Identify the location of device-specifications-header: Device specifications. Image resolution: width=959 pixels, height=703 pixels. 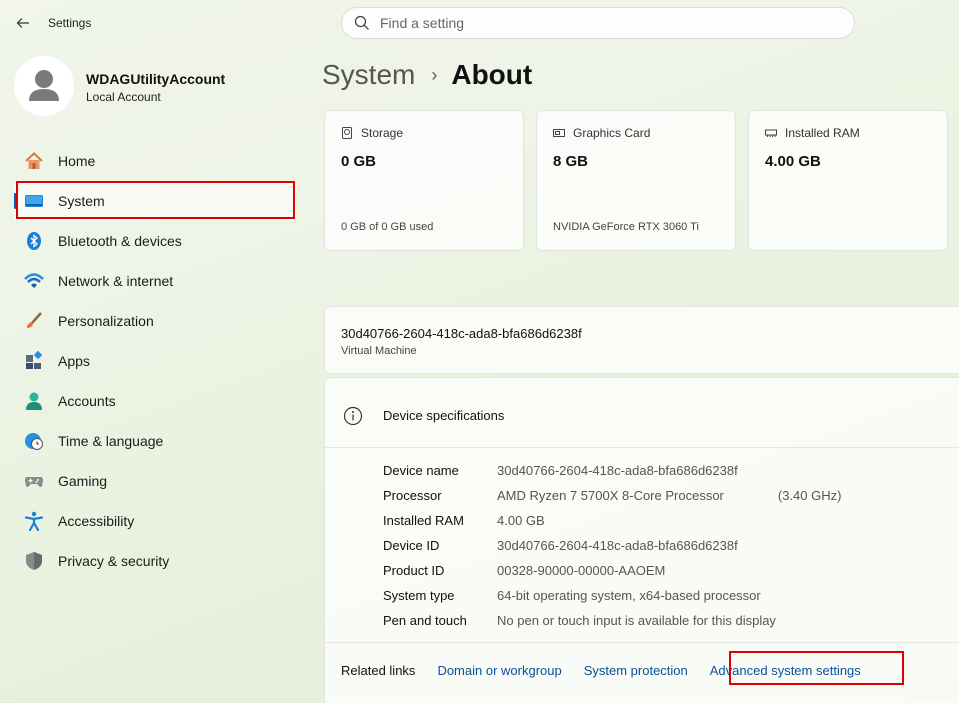
(642, 413).